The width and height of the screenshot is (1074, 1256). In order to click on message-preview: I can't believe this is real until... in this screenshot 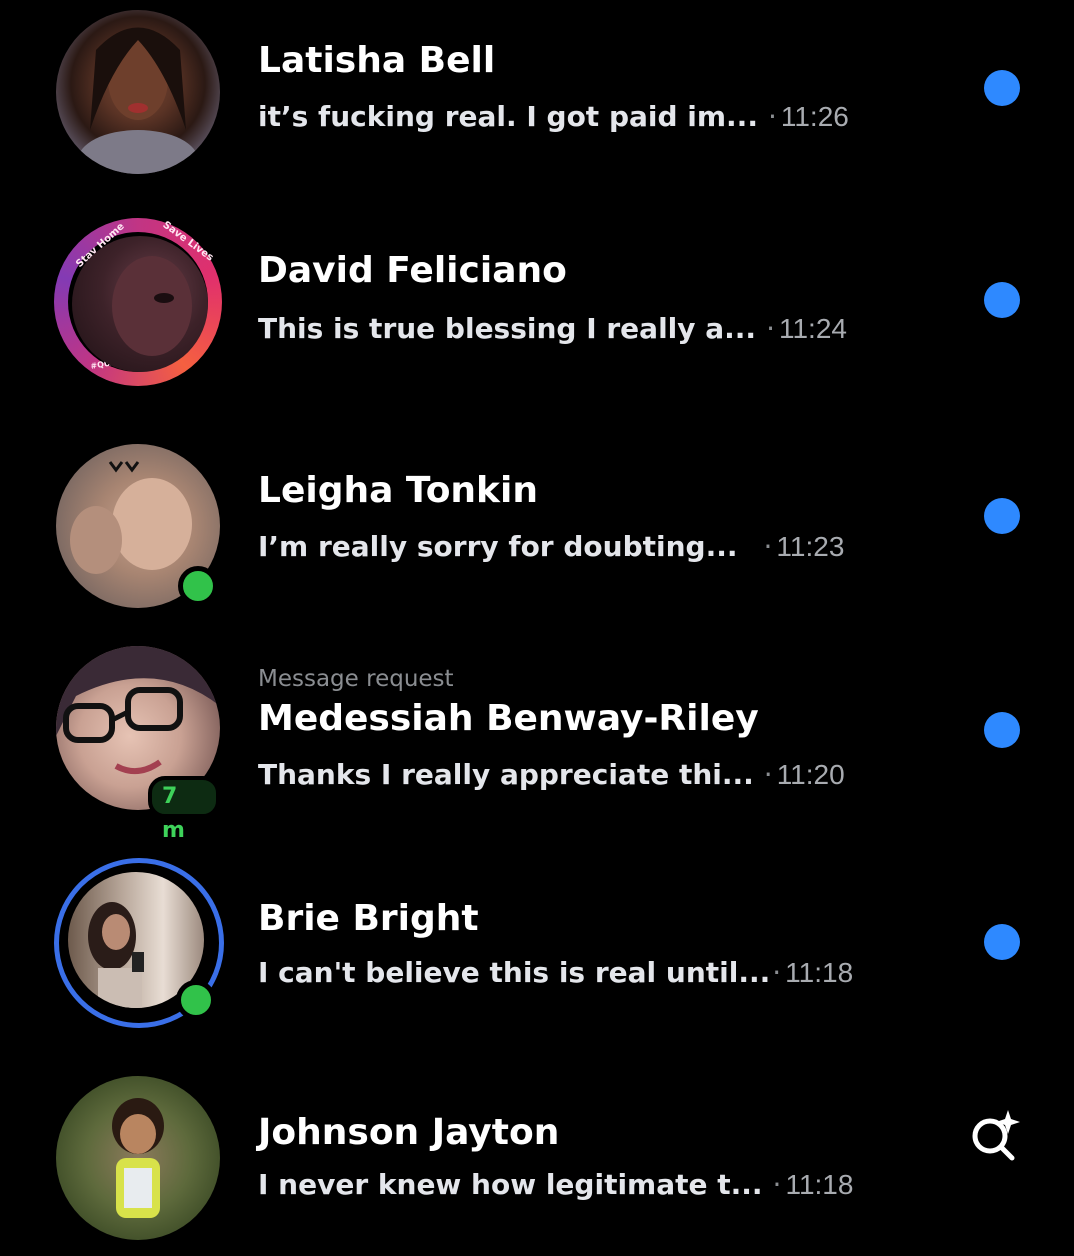, I will do `click(514, 972)`.